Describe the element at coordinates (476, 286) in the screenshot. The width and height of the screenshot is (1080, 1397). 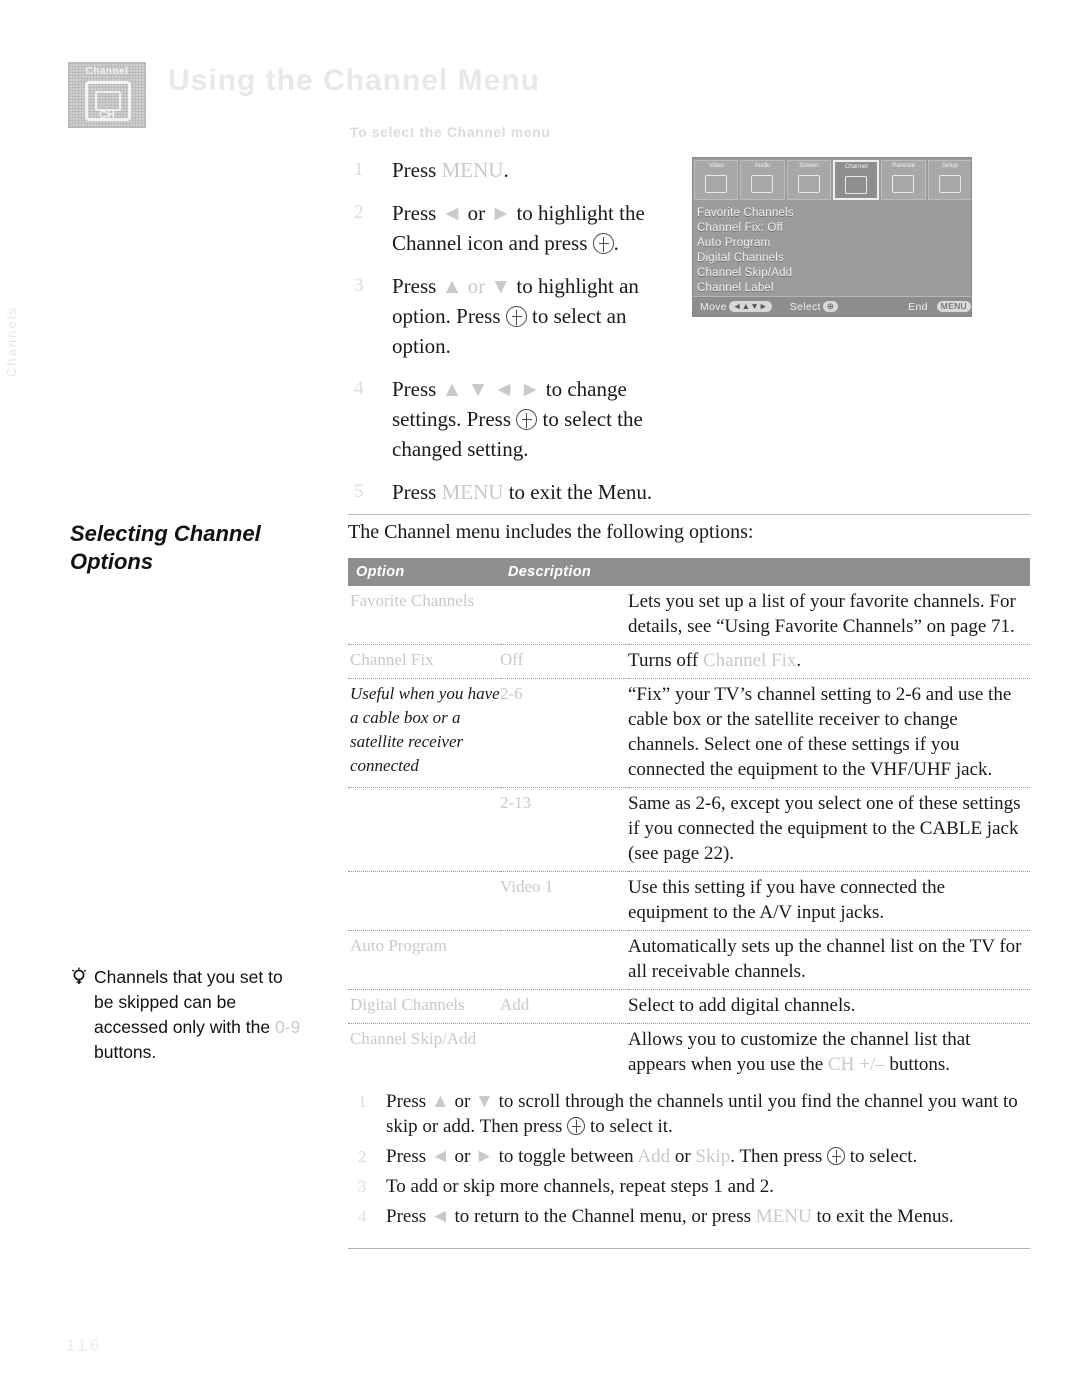
I see `faded-button-label: ▲ or ▼` at that location.